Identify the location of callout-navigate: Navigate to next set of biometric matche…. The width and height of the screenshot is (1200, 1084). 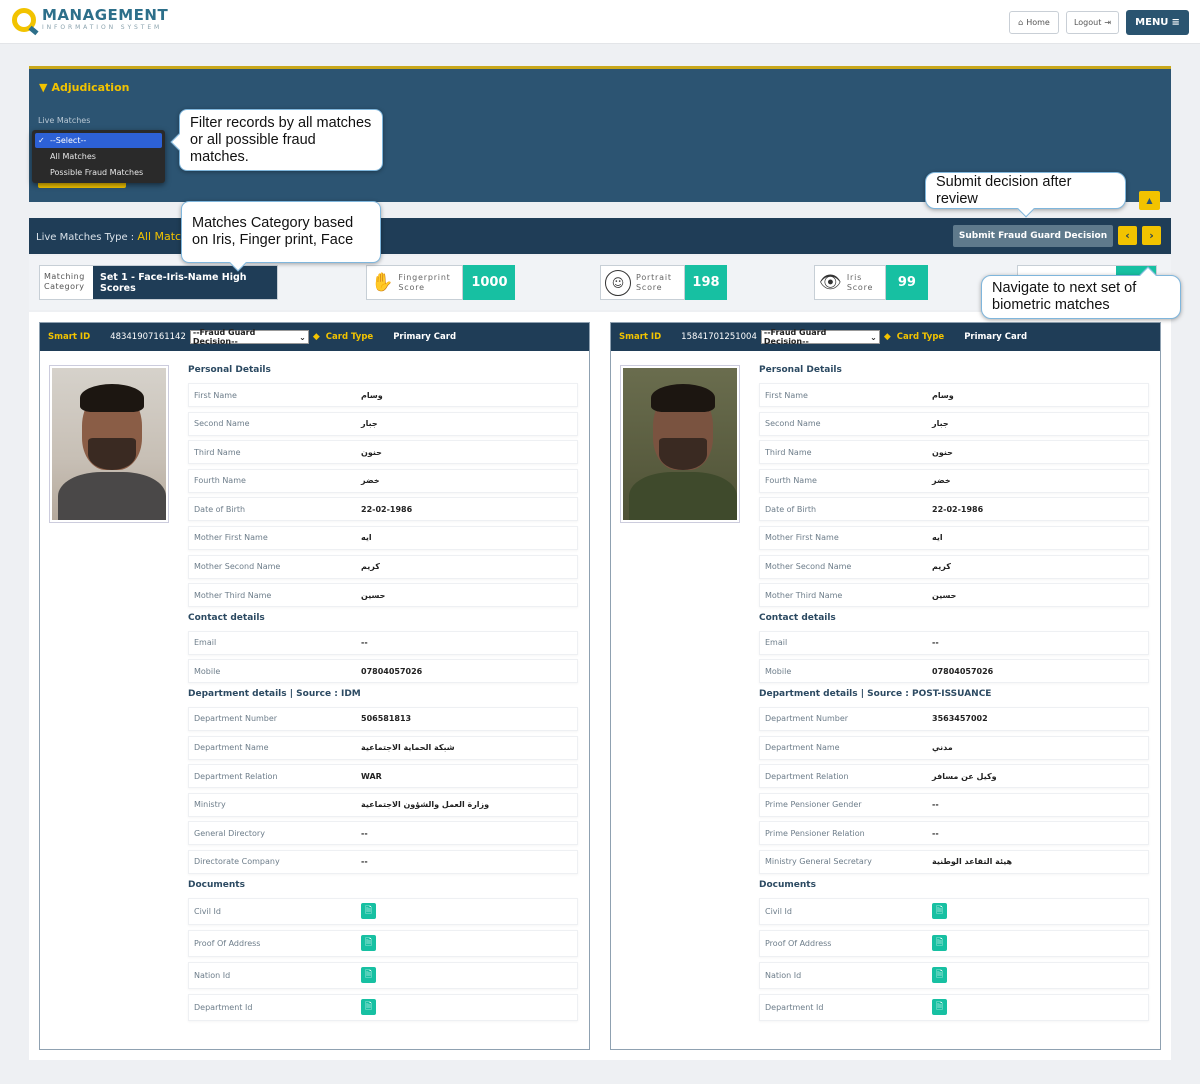
(1081, 292).